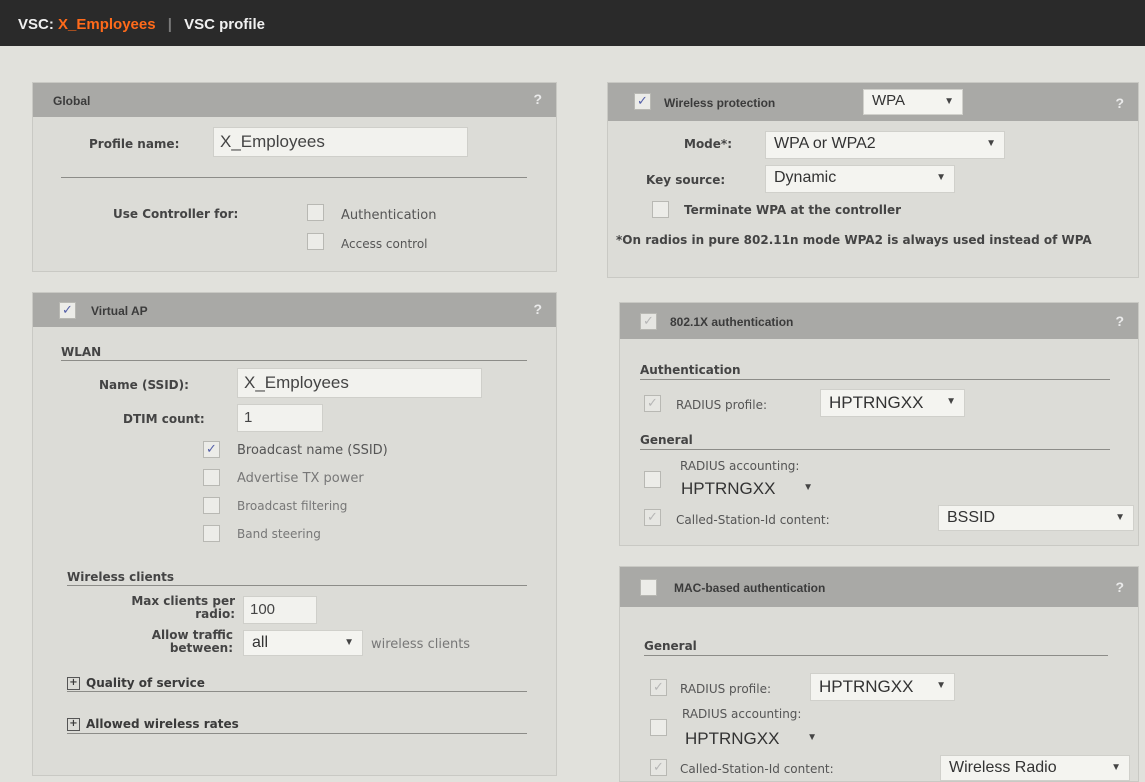 The width and height of the screenshot is (1145, 782). What do you see at coordinates (279, 534) in the screenshot?
I see `band-steering-label: Band steering` at bounding box center [279, 534].